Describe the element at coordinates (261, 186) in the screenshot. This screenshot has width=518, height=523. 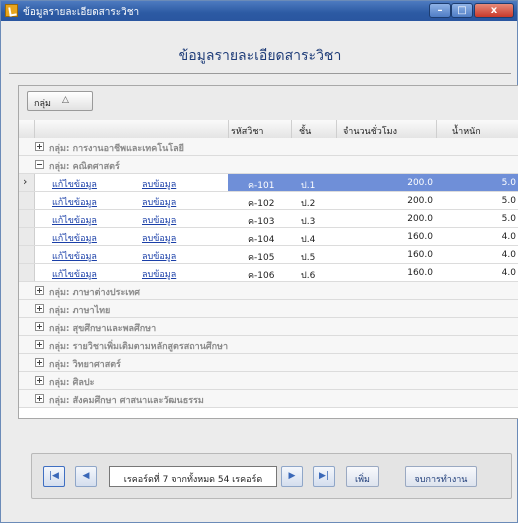
I see `code-cell: ค-101` at that location.